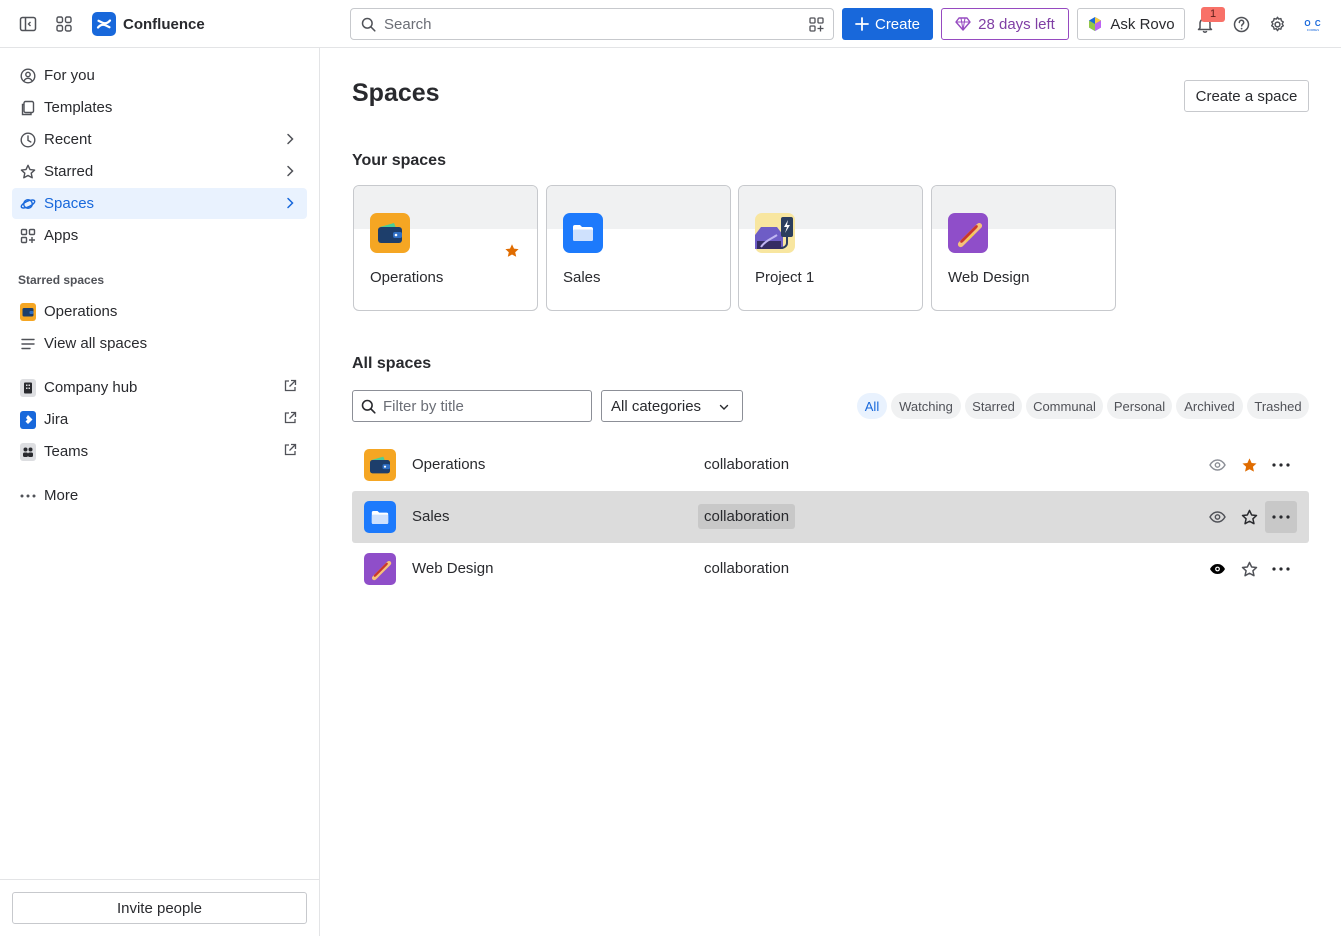 The image size is (1341, 936). Describe the element at coordinates (423, 406) in the screenshot. I see `filter-placeholder: Filter by title` at that location.